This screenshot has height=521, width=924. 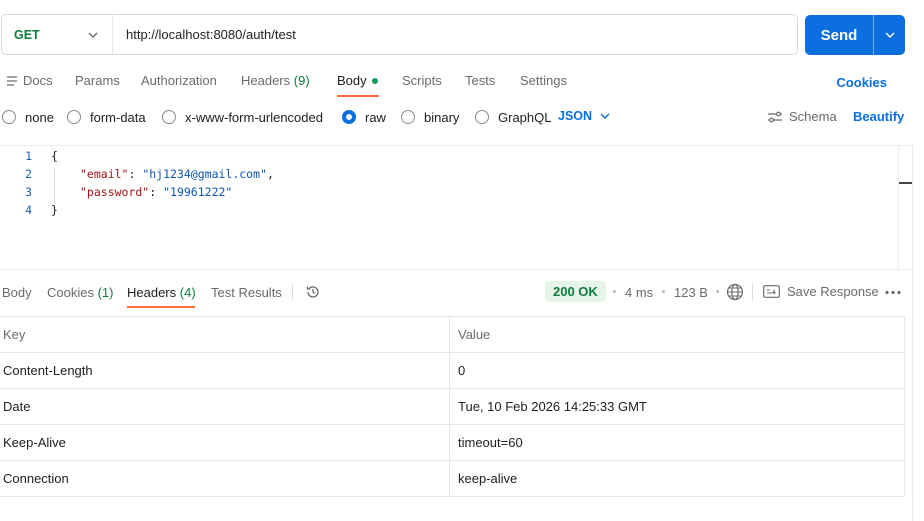 I want to click on globe-icon, so click(x=735, y=292).